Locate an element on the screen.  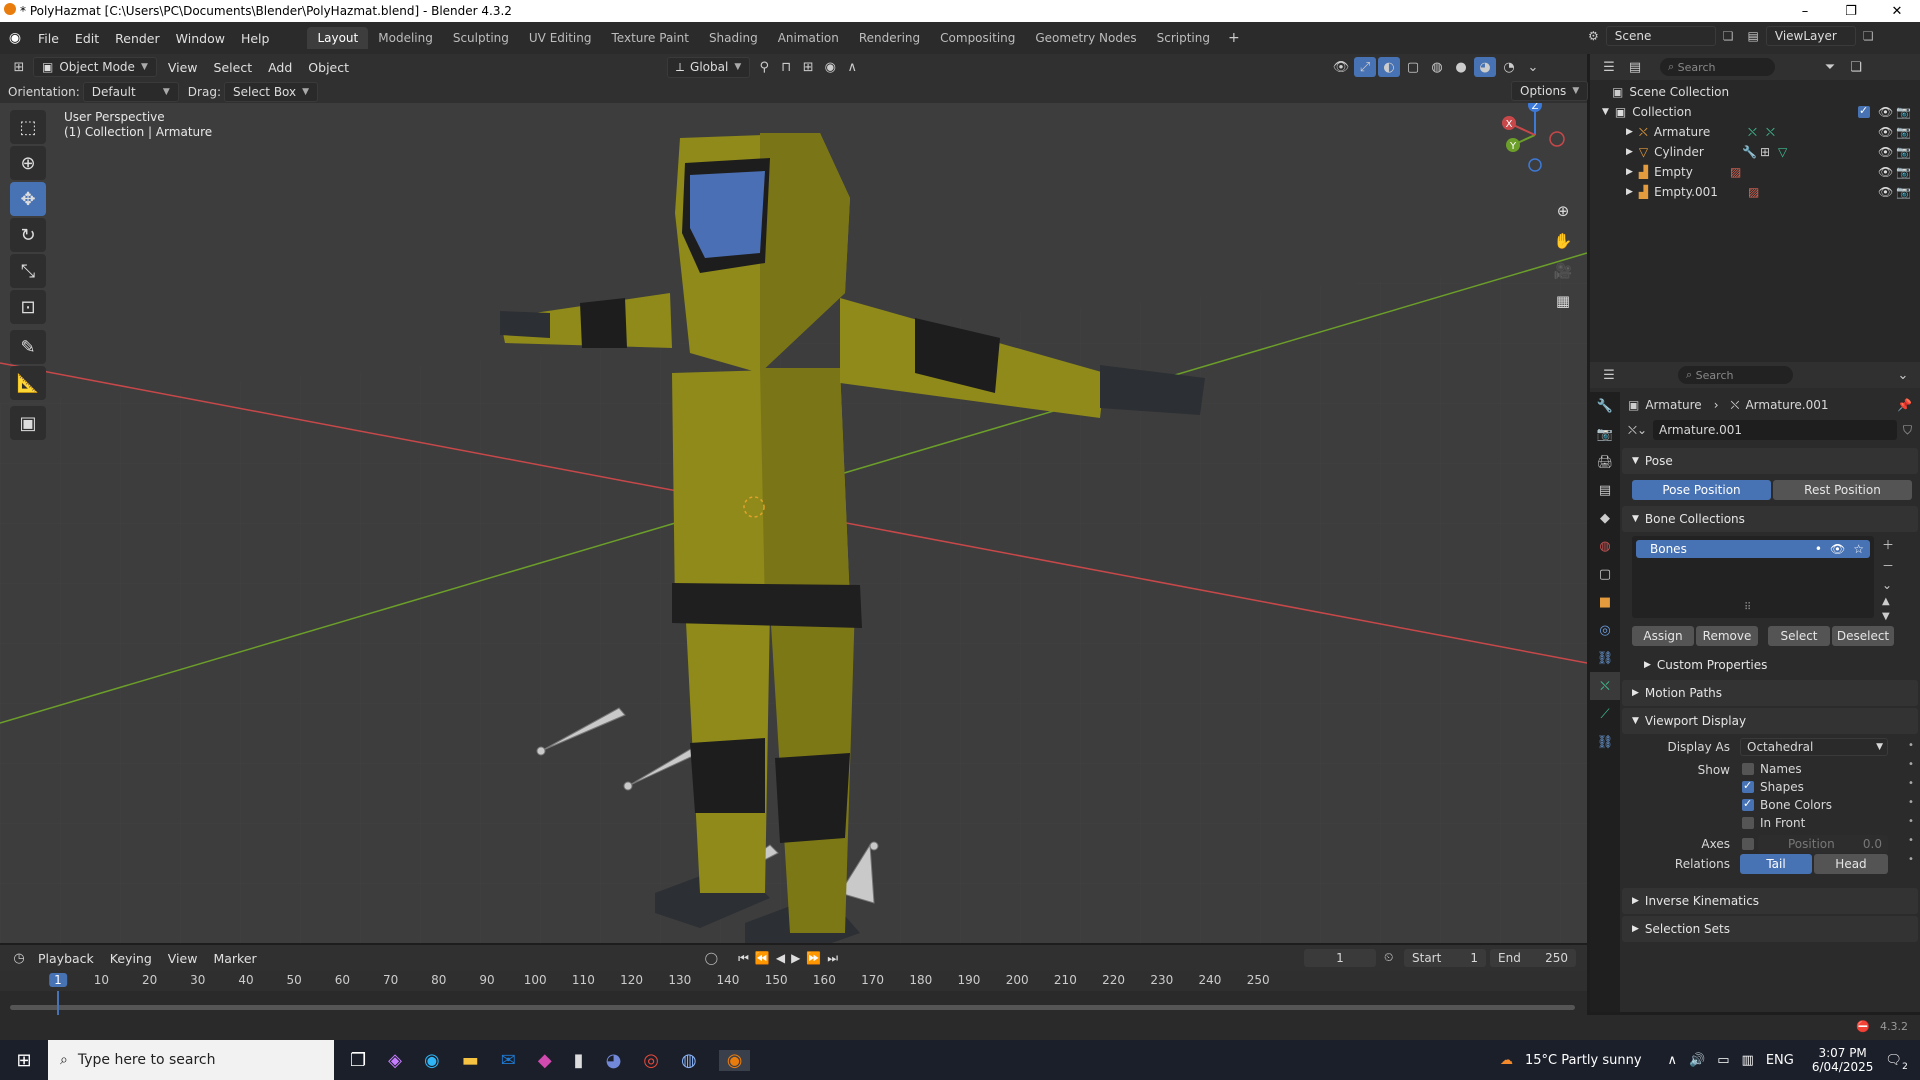
menu-render: Render is located at coordinates (137, 38).